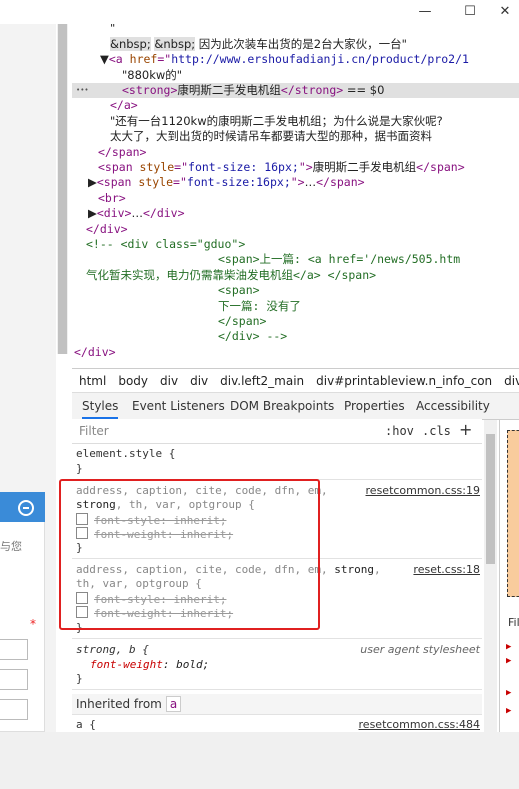 This screenshot has height=789, width=519. I want to click on crumb-body: body, so click(133, 381).